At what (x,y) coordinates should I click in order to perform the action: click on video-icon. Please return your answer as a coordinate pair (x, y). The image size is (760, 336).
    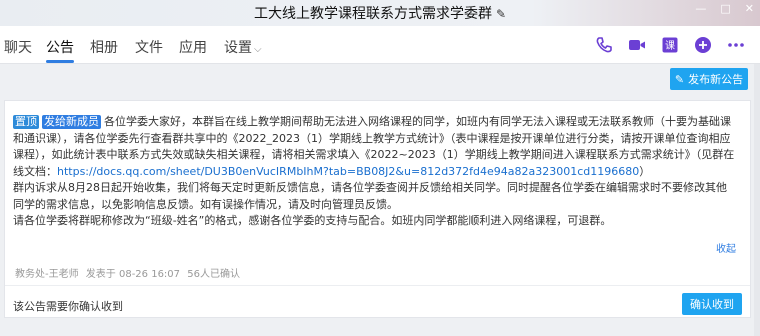
    Looking at the image, I should click on (637, 45).